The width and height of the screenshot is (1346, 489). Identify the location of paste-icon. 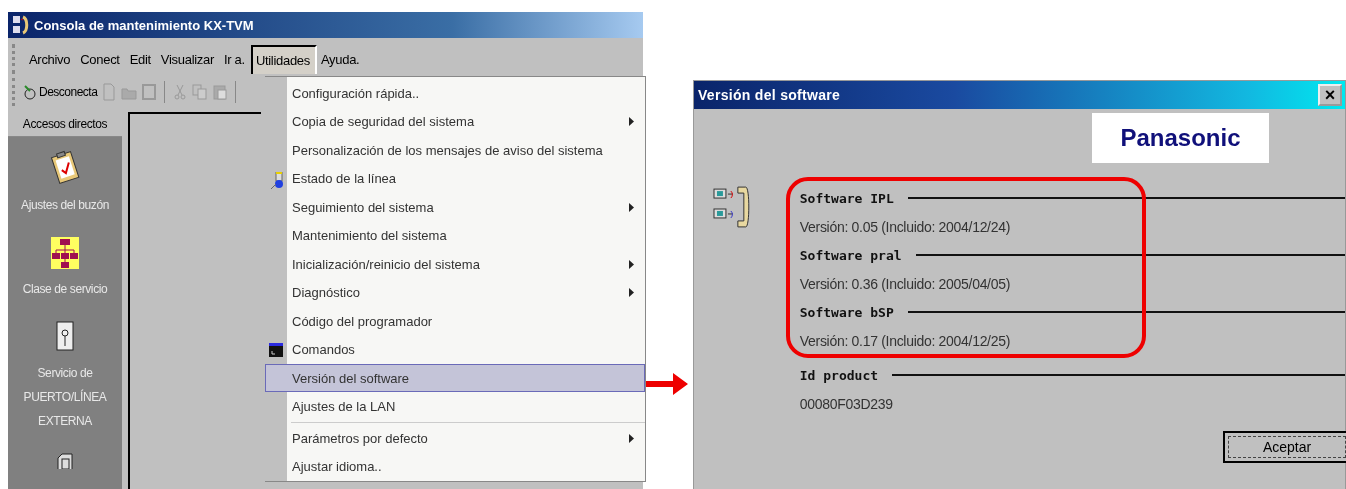
(220, 92).